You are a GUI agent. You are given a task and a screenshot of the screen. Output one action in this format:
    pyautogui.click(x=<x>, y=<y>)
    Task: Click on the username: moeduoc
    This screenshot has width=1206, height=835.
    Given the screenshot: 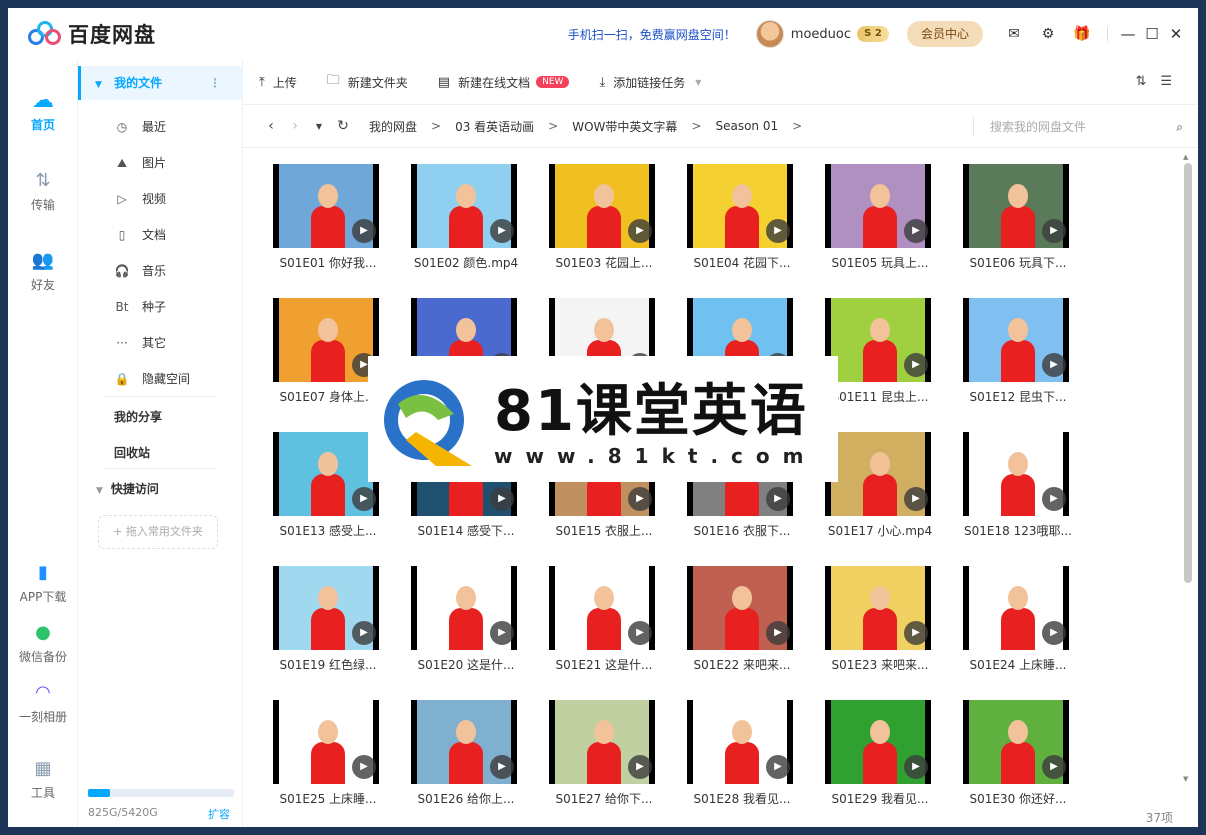 What is the action you would take?
    pyautogui.click(x=821, y=34)
    